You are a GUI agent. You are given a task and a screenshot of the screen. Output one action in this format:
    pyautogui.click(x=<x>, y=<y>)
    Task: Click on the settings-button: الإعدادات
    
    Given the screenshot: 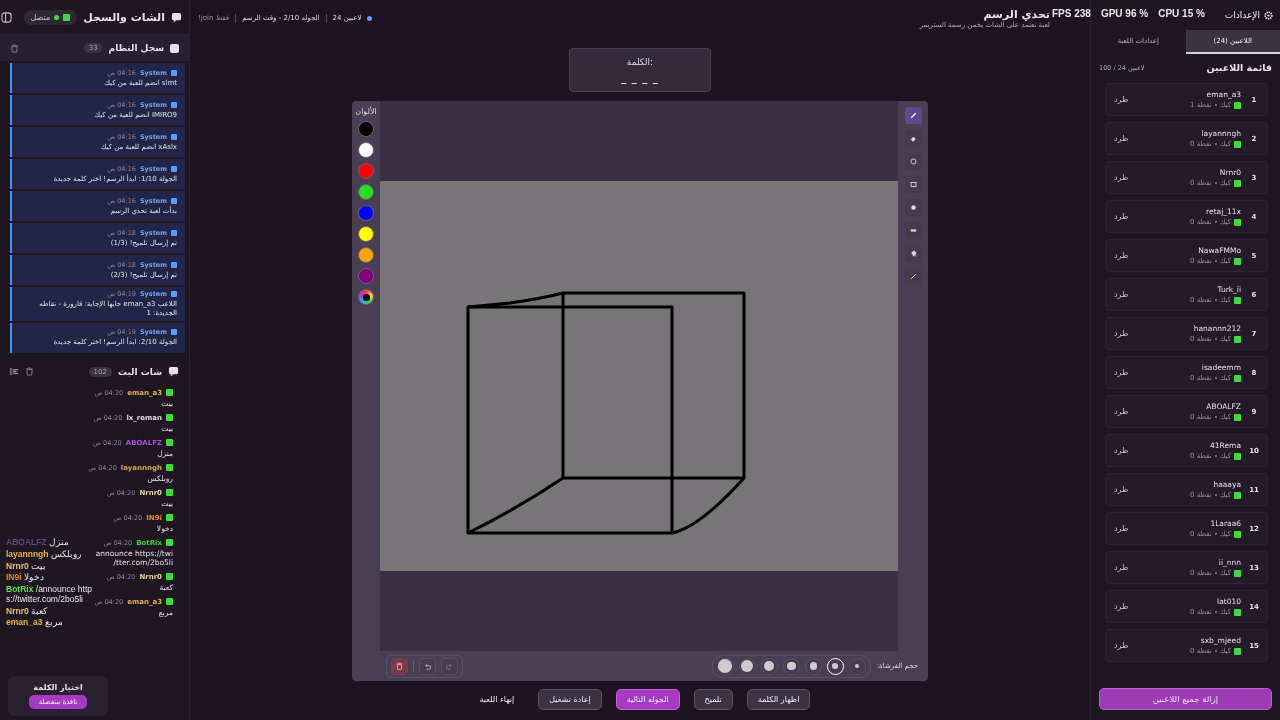 What is the action you would take?
    pyautogui.click(x=1249, y=15)
    